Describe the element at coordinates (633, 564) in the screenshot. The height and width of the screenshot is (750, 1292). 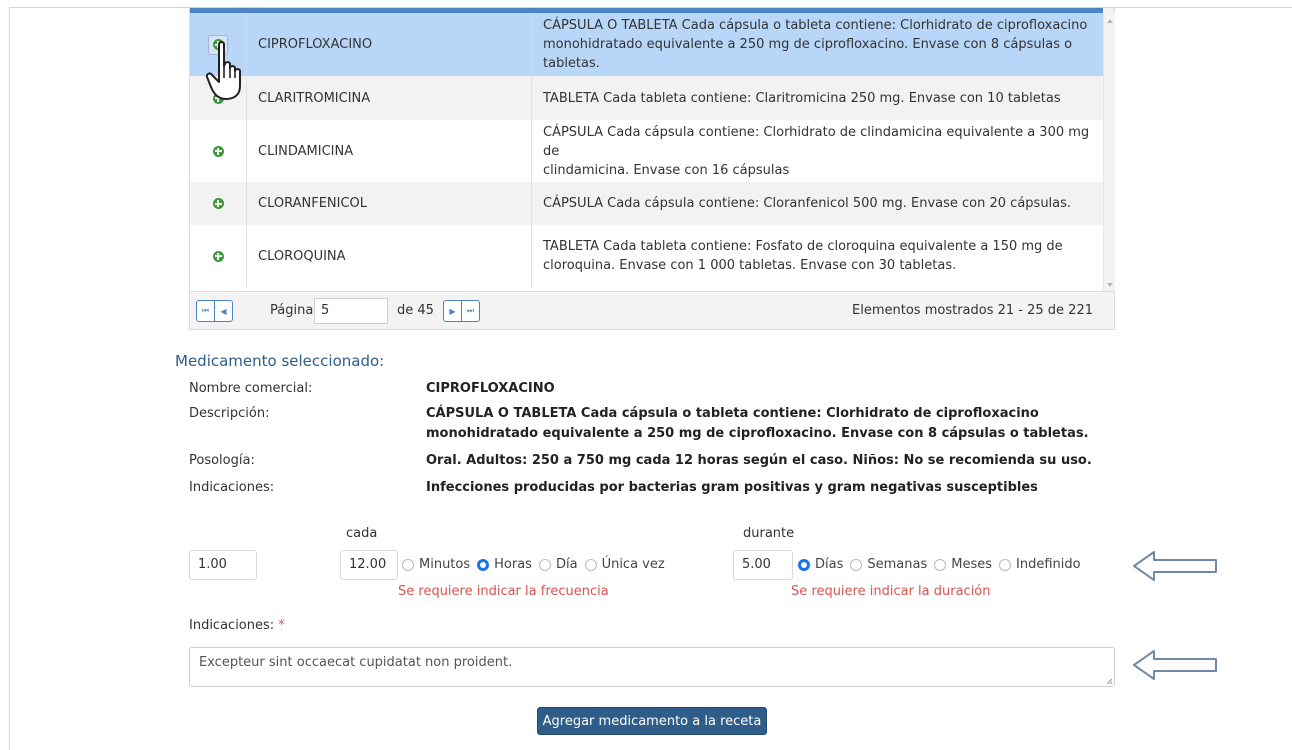
I see `radio-label: Única vez` at that location.